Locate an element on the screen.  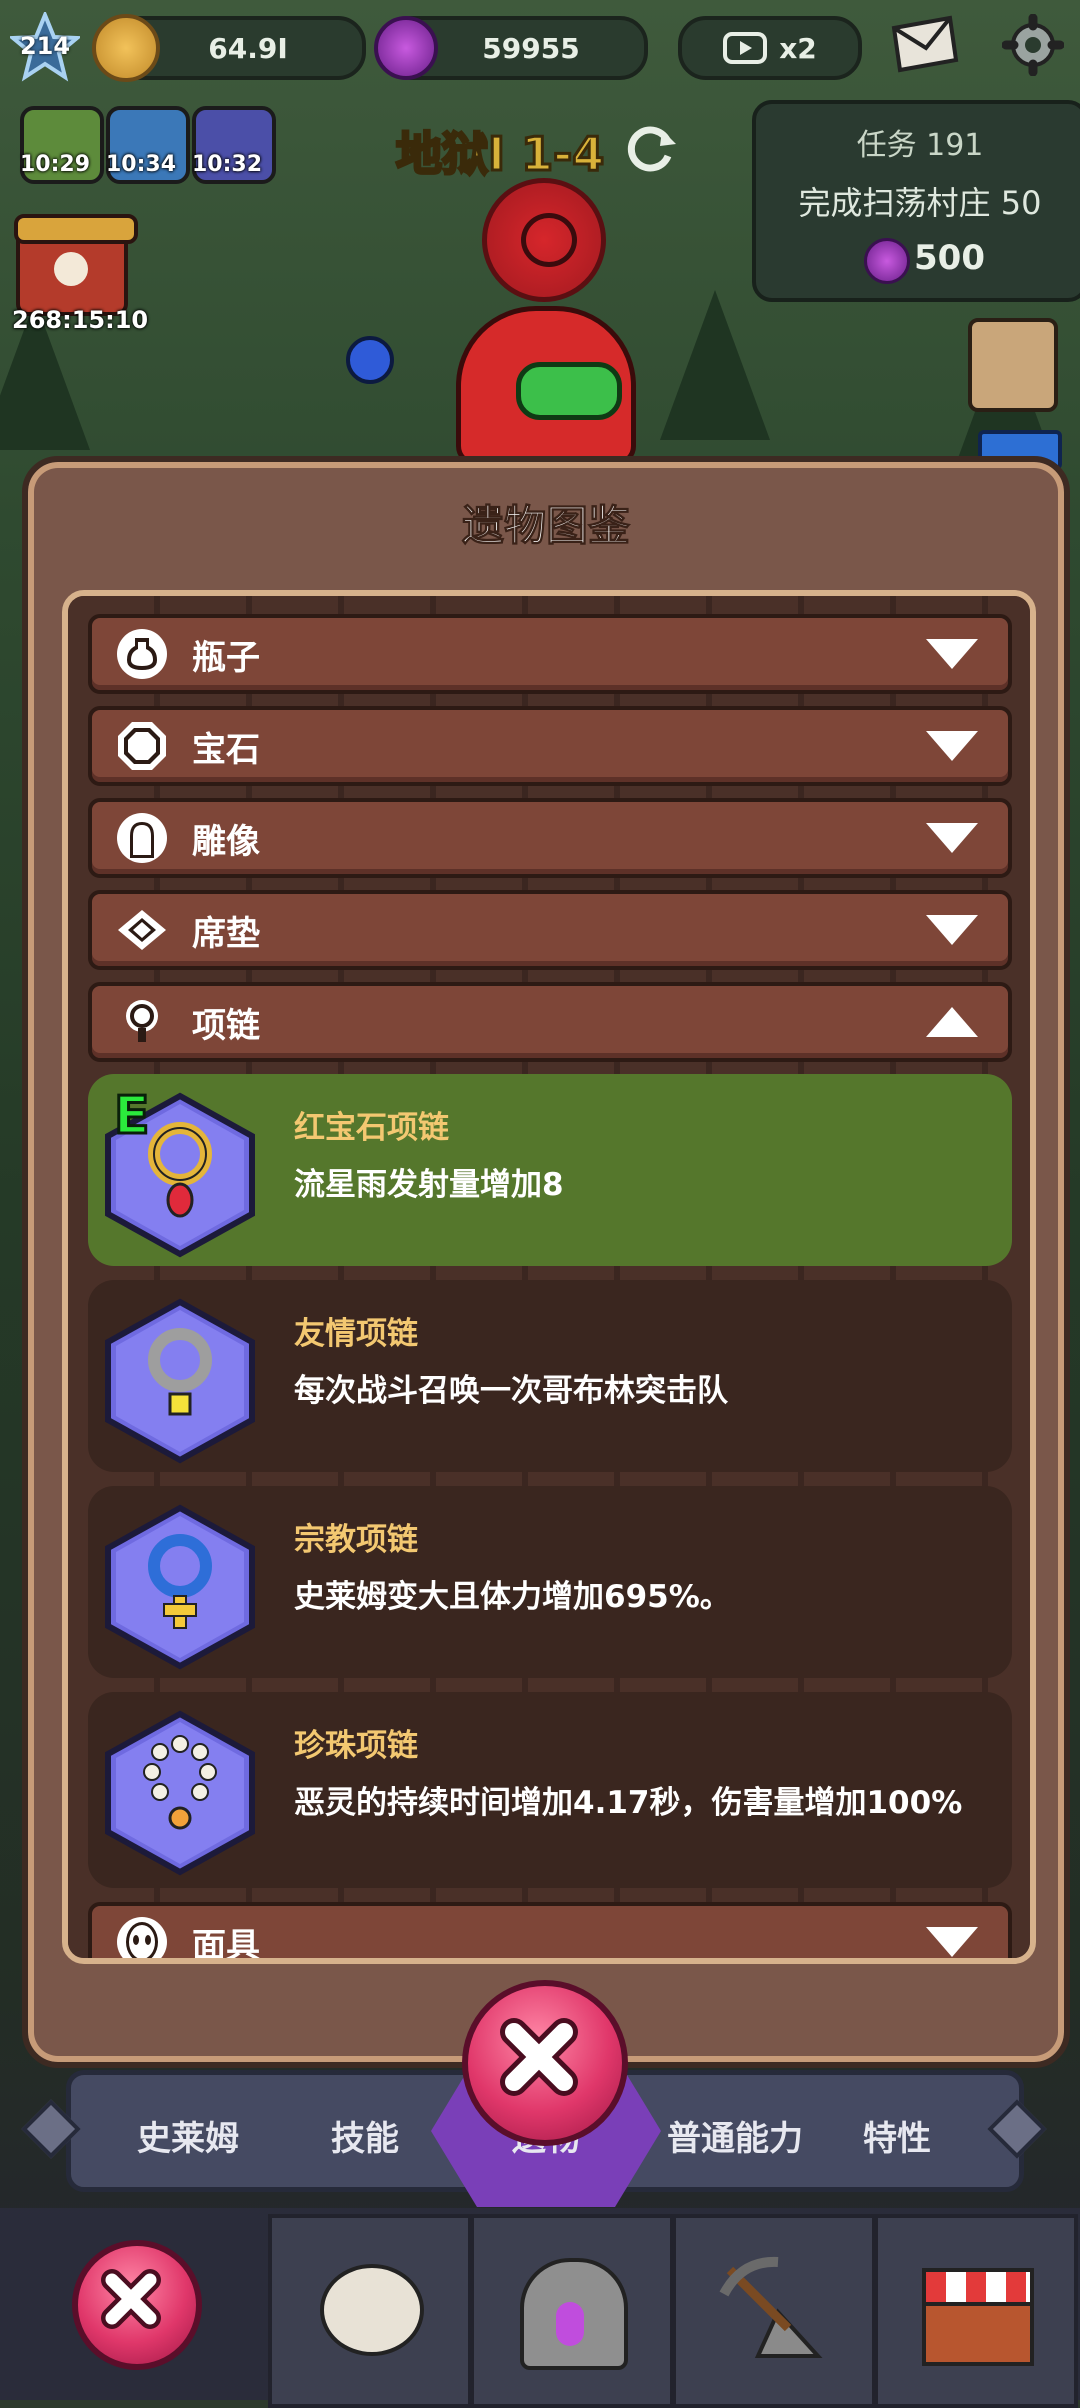
nav-mining is located at coordinates (774, 2311).